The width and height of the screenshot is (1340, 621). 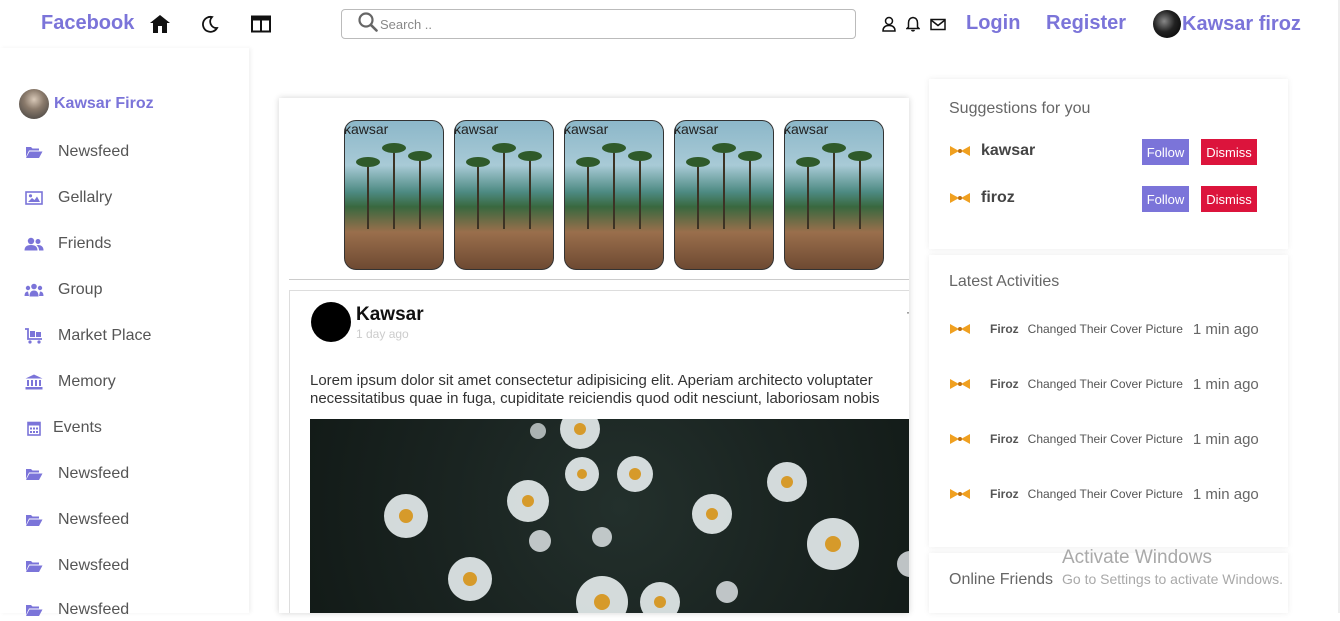 I want to click on activity-time: 1 min ago, so click(x=1225, y=494).